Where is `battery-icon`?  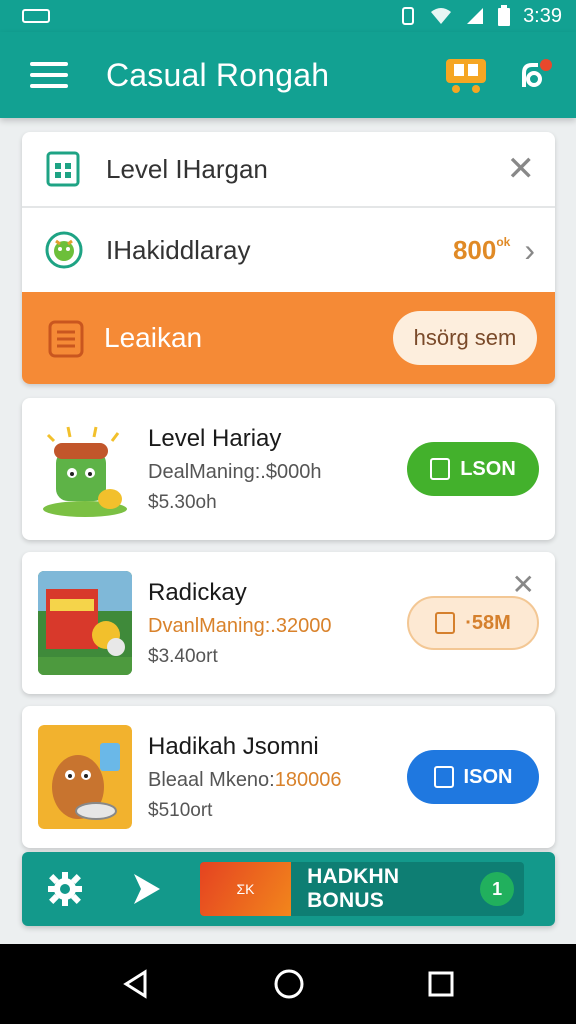 battery-icon is located at coordinates (504, 15).